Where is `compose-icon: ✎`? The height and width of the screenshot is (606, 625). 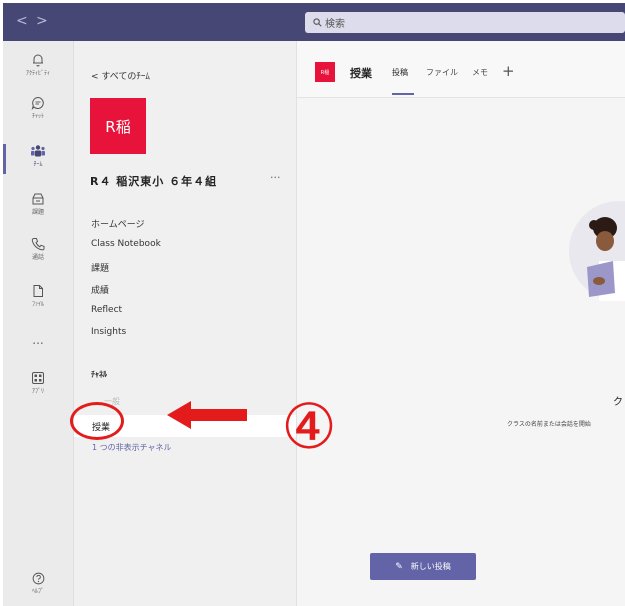
compose-icon: ✎ is located at coordinates (399, 566).